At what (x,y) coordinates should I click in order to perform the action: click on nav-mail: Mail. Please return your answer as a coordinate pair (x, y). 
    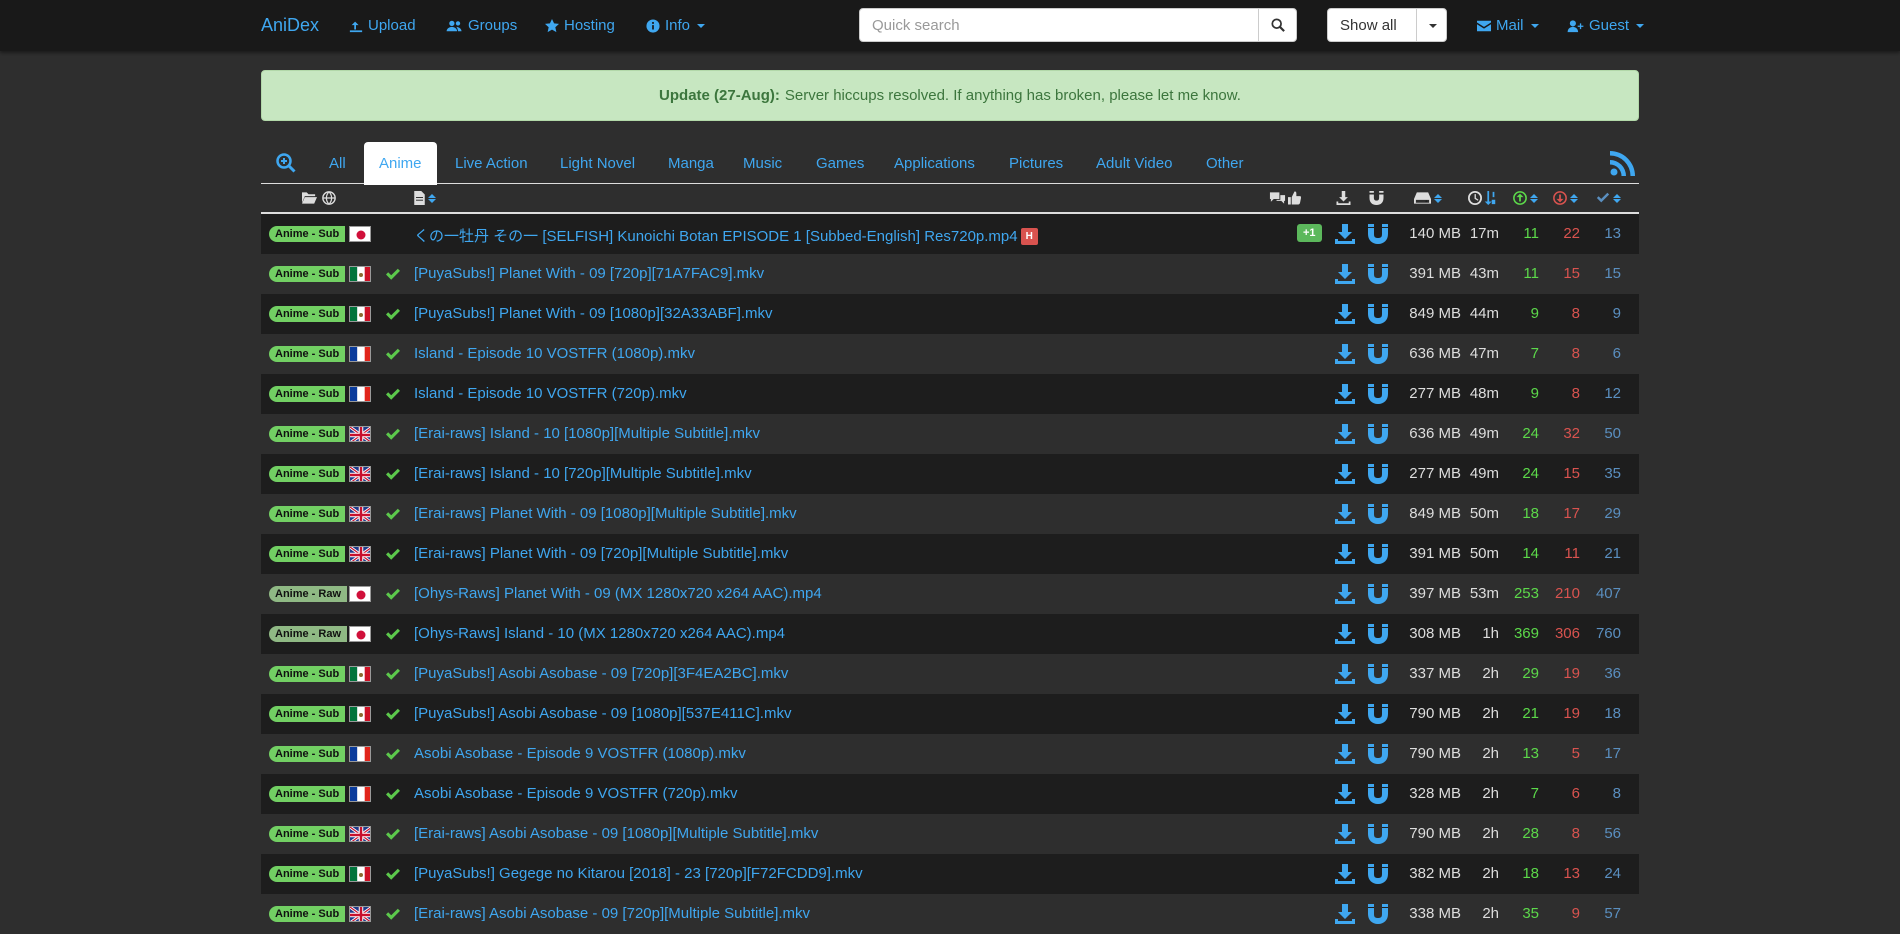
    Looking at the image, I should click on (1508, 25).